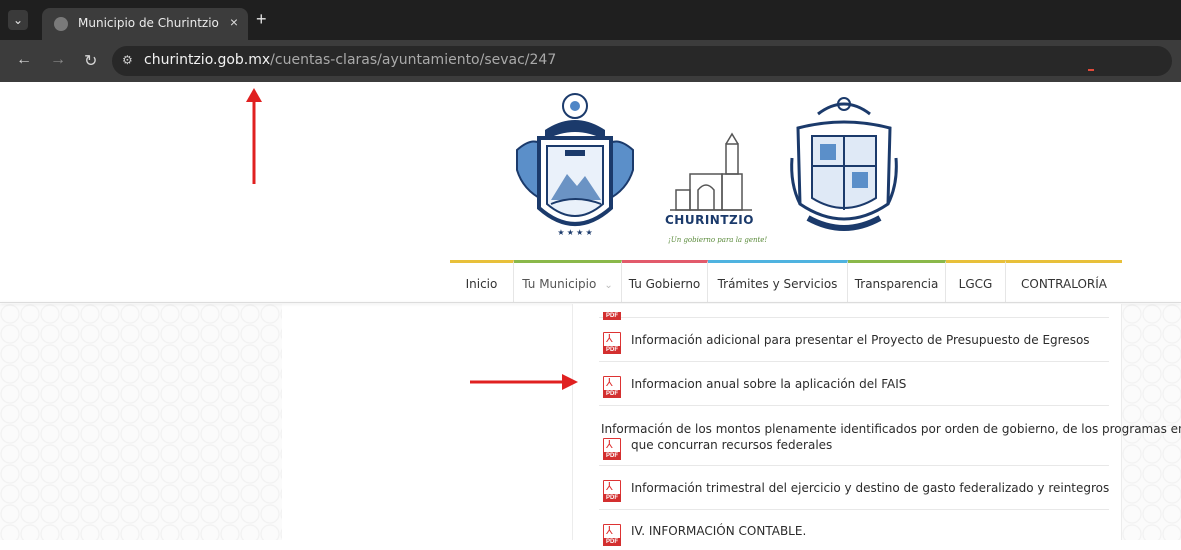  I want to click on forward-arrow-icon: →, so click(58, 60).